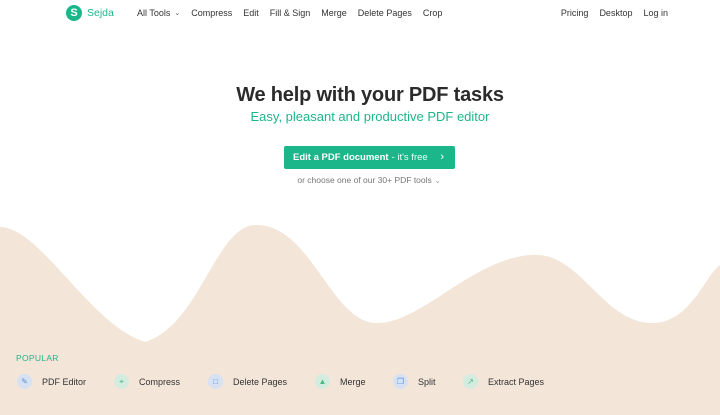  Describe the element at coordinates (414, 381) in the screenshot. I see `tool-split: ❐ Split` at that location.